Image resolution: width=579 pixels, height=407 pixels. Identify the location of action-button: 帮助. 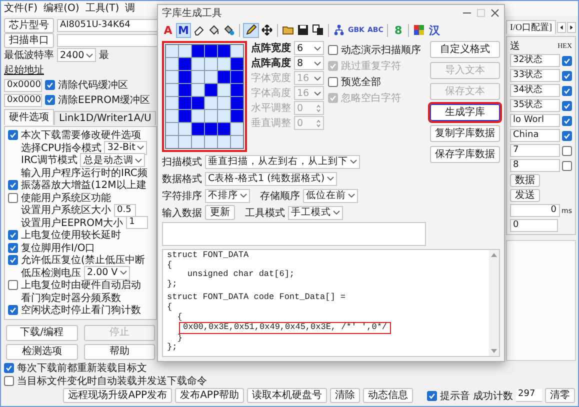
(119, 352).